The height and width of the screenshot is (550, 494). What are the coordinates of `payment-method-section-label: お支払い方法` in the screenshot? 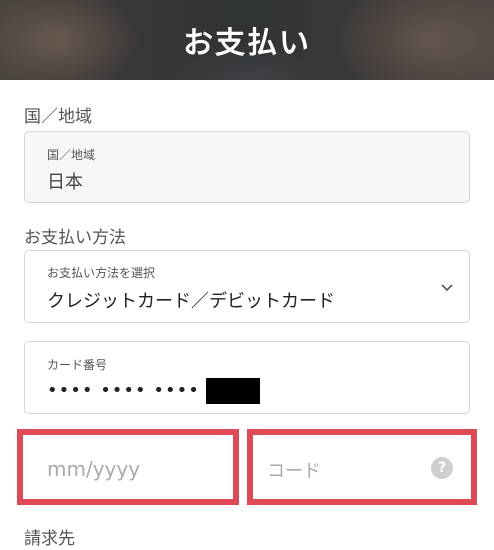 It's located at (75, 238).